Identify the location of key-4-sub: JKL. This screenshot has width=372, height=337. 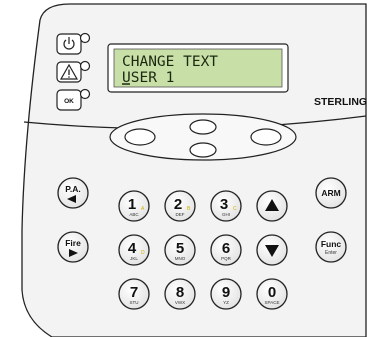
(134, 258).